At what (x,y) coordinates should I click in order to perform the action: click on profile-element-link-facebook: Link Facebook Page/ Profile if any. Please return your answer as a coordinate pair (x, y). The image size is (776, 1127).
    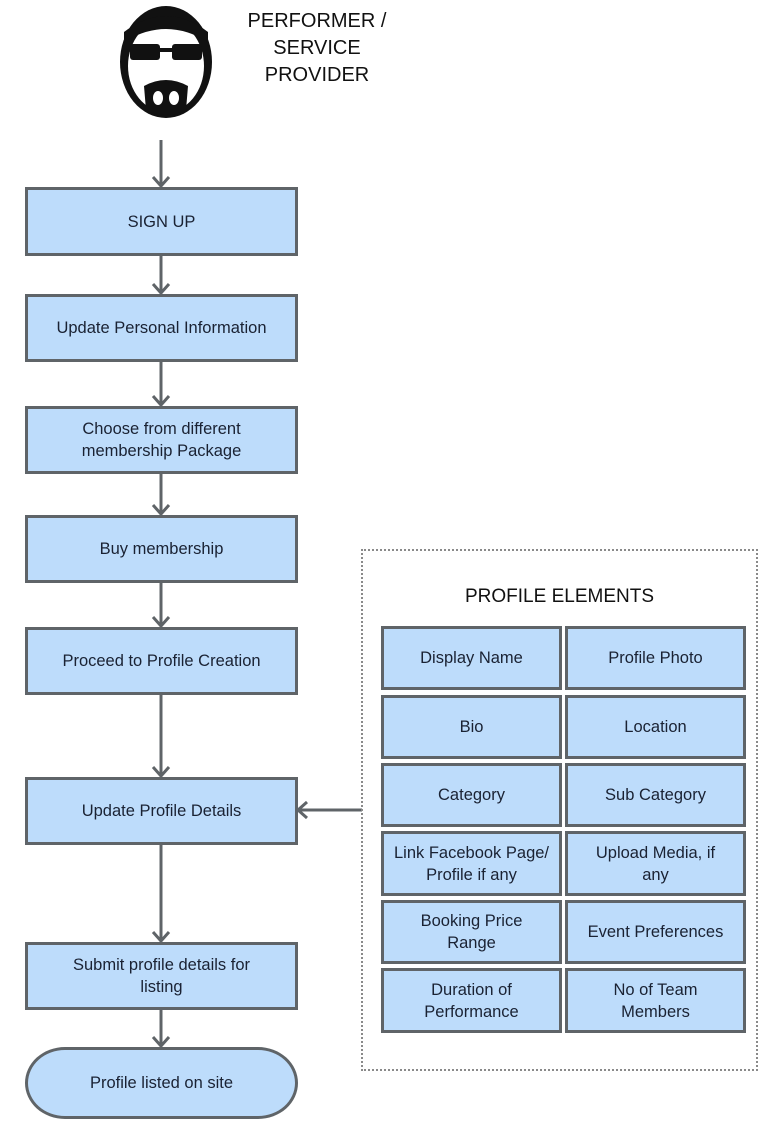
    Looking at the image, I should click on (471, 863).